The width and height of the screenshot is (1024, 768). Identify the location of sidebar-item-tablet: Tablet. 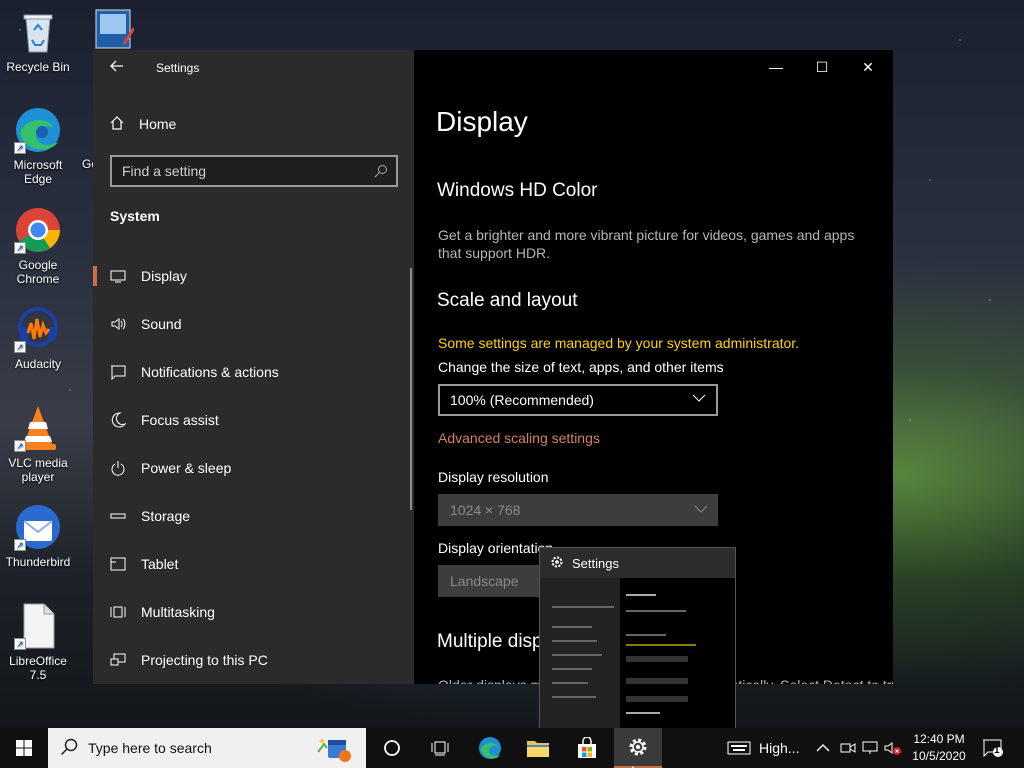
(253, 564).